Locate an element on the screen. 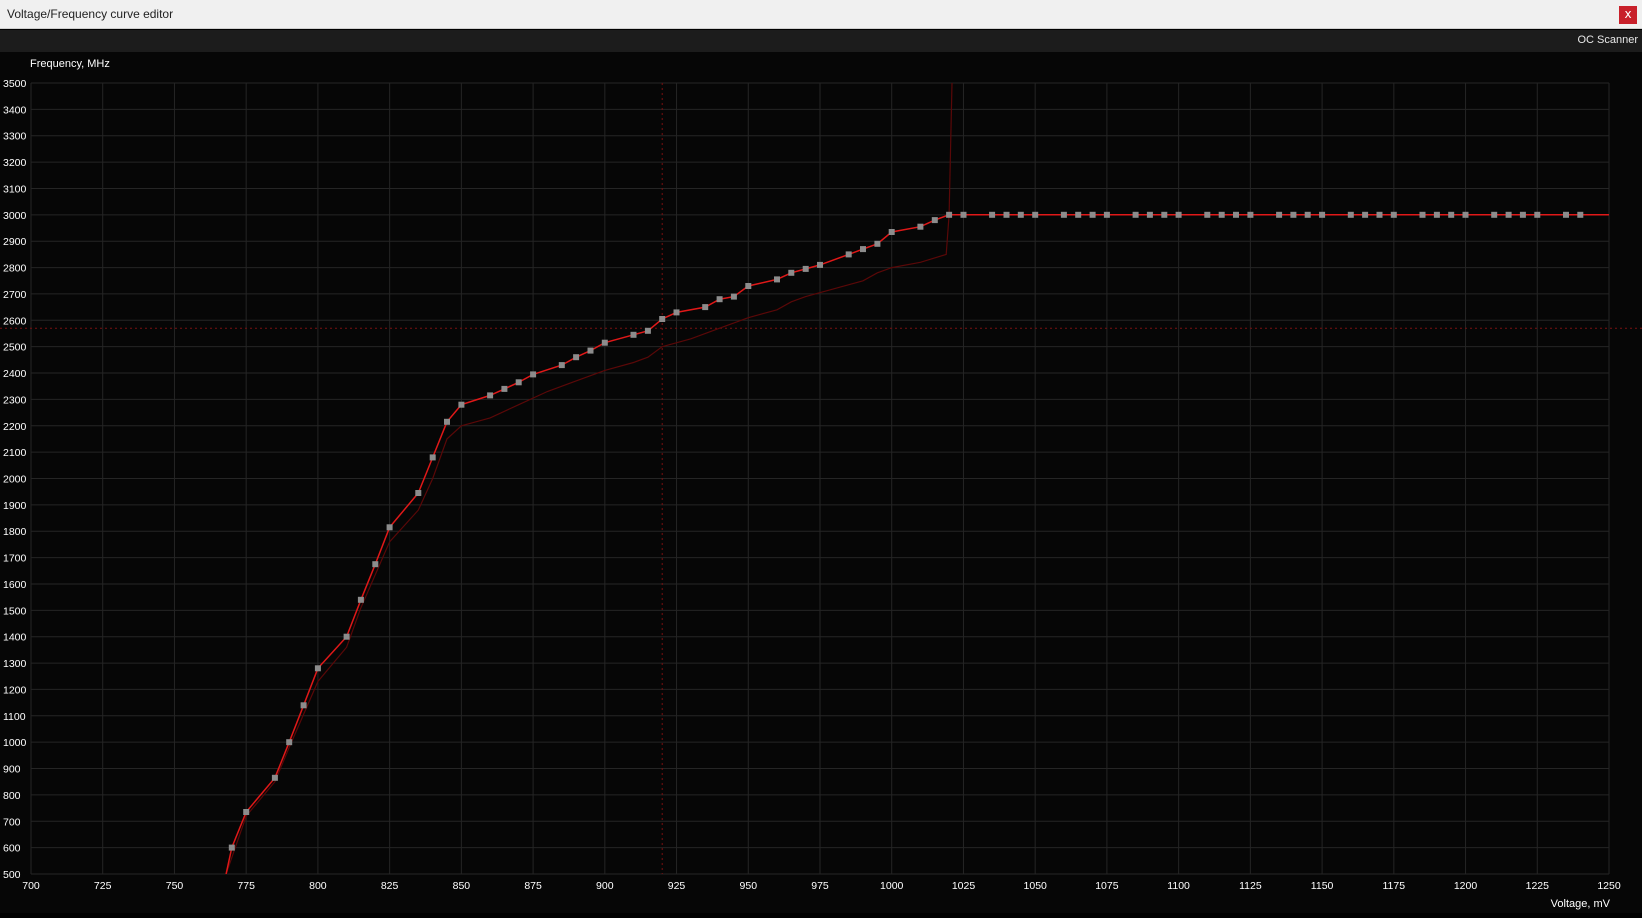 This screenshot has width=1642, height=918. y-tick-label: 1600 is located at coordinates (15, 585).